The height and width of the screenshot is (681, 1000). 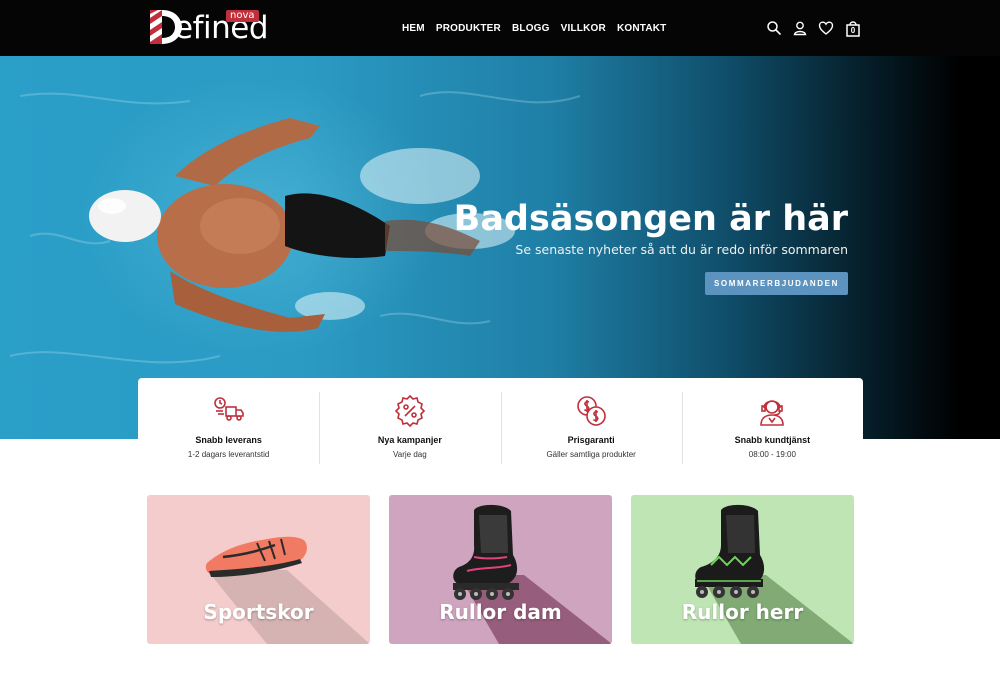 I want to click on summer-deals-button: SOMMARERBJUDANDEN, so click(x=776, y=283).